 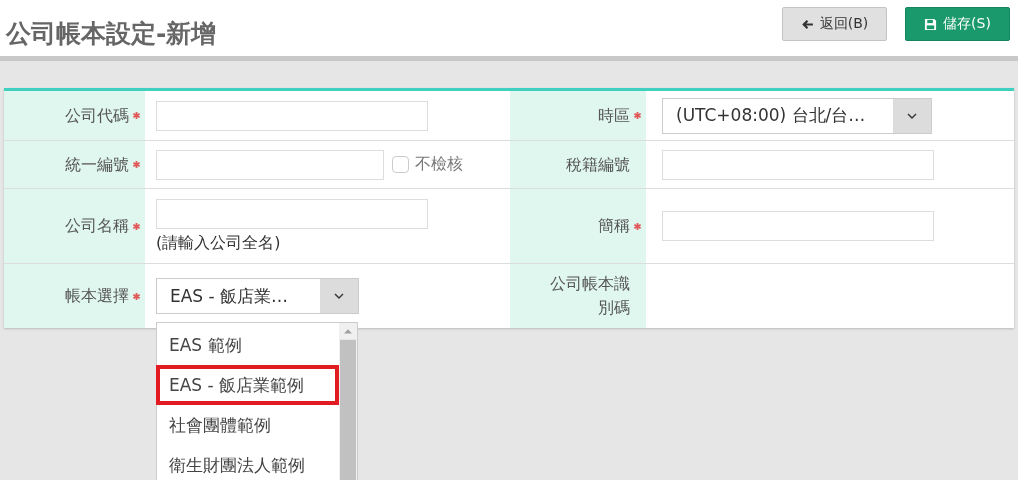 What do you see at coordinates (807, 24) in the screenshot?
I see `arrow-left-icon` at bounding box center [807, 24].